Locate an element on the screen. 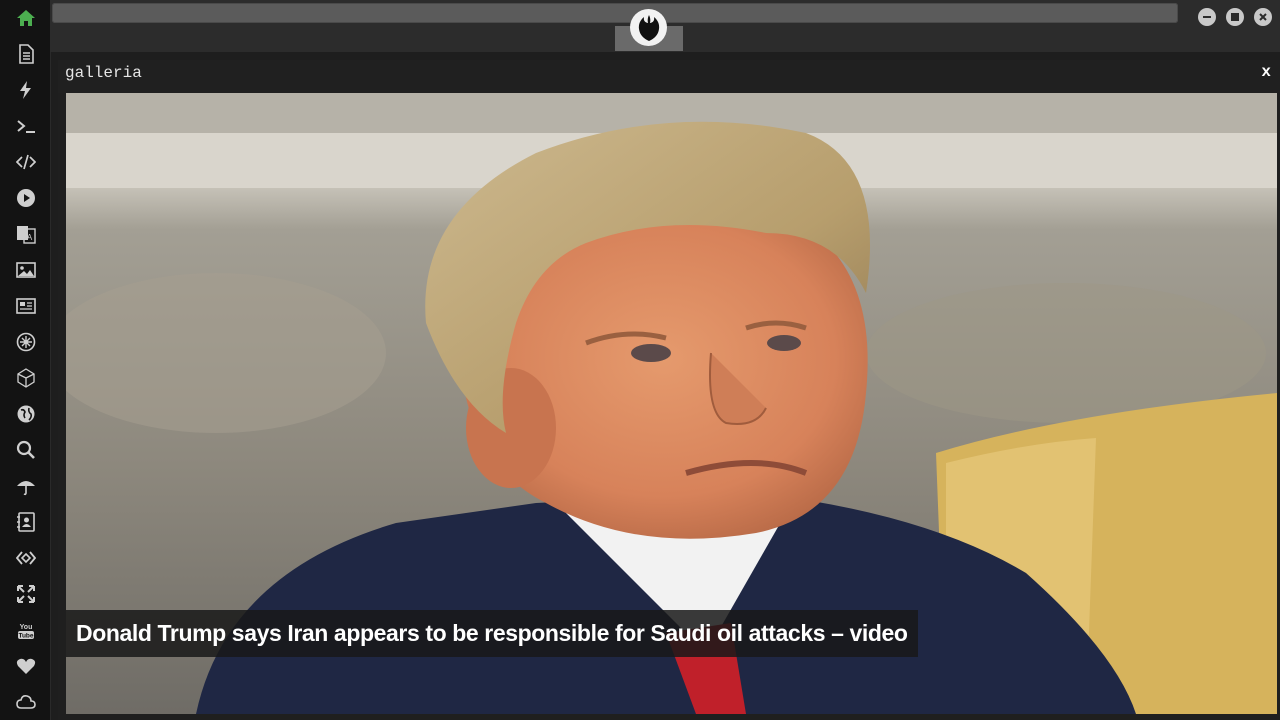  search-icon is located at coordinates (26, 450).